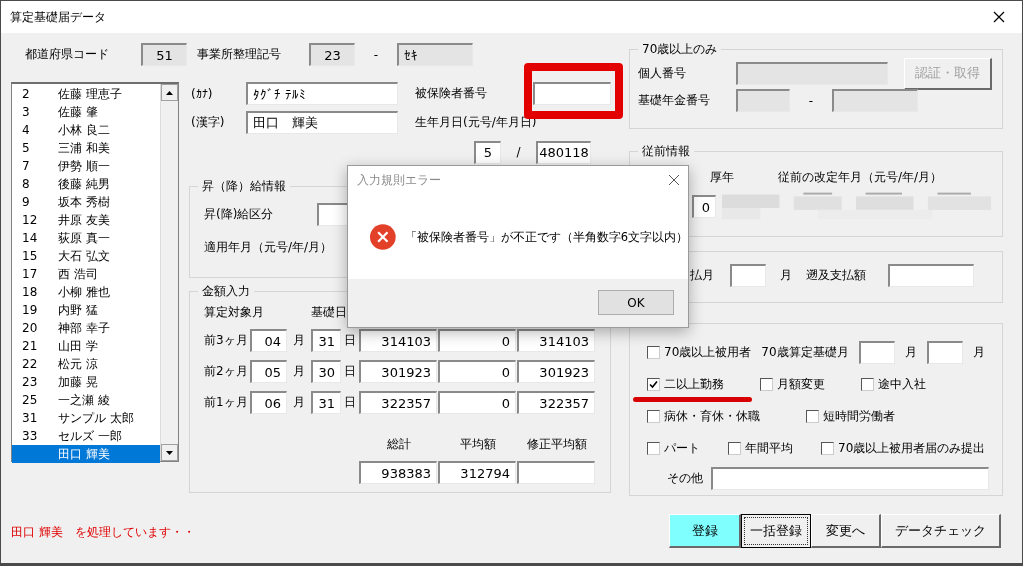  What do you see at coordinates (86, 184) in the screenshot?
I see `employee-list-item: 8 後藤 純男` at bounding box center [86, 184].